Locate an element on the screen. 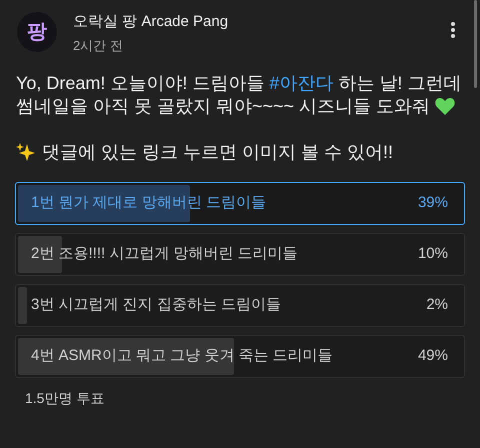 The width and height of the screenshot is (480, 448). poll-option: 3번 시끄럽게 진지 집중하는 드림이들 2% is located at coordinates (240, 305).